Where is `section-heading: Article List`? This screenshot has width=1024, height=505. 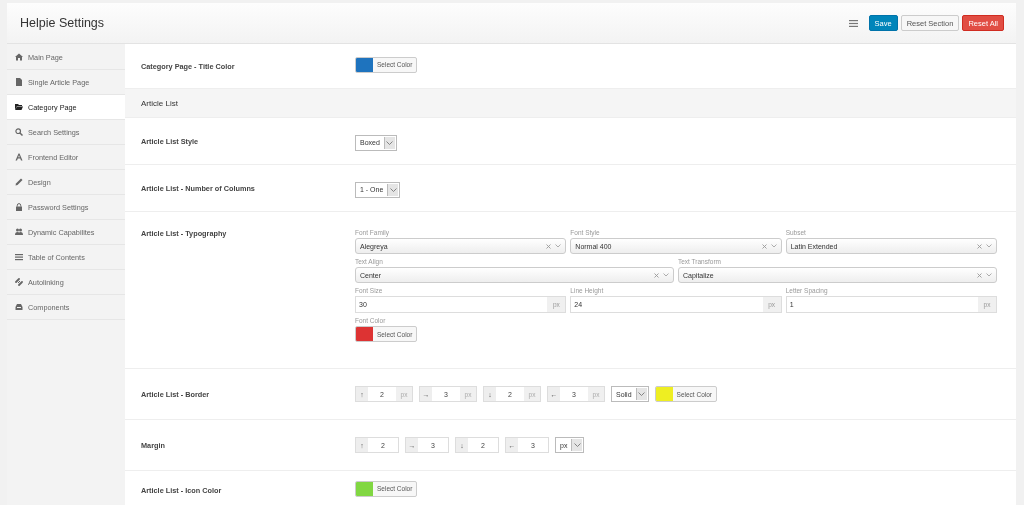 section-heading: Article List is located at coordinates (159, 103).